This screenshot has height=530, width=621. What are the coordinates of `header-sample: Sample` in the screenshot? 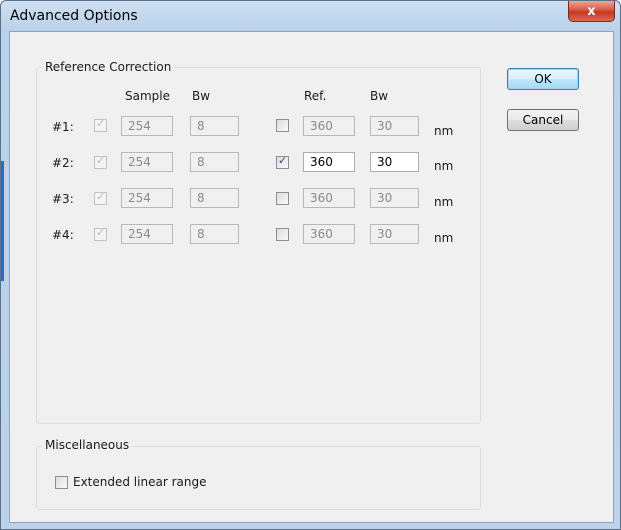 It's located at (147, 96).